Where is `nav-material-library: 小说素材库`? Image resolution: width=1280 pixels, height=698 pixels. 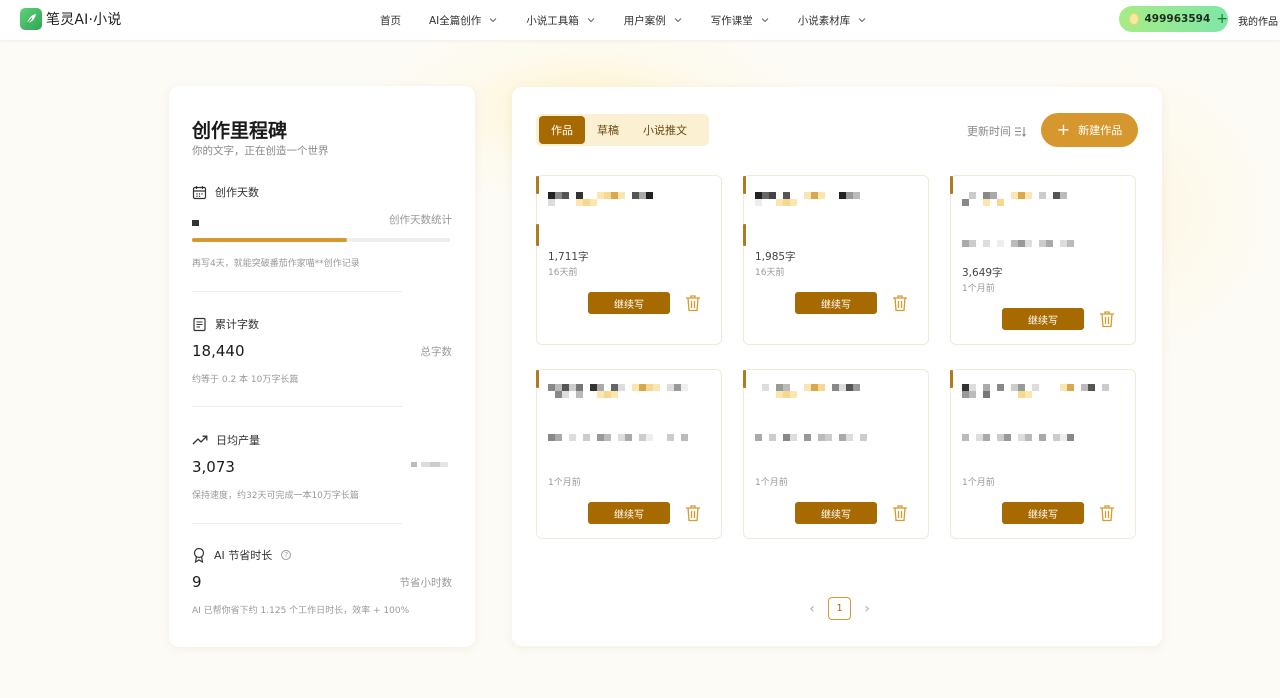 nav-material-library: 小说素材库 is located at coordinates (833, 20).